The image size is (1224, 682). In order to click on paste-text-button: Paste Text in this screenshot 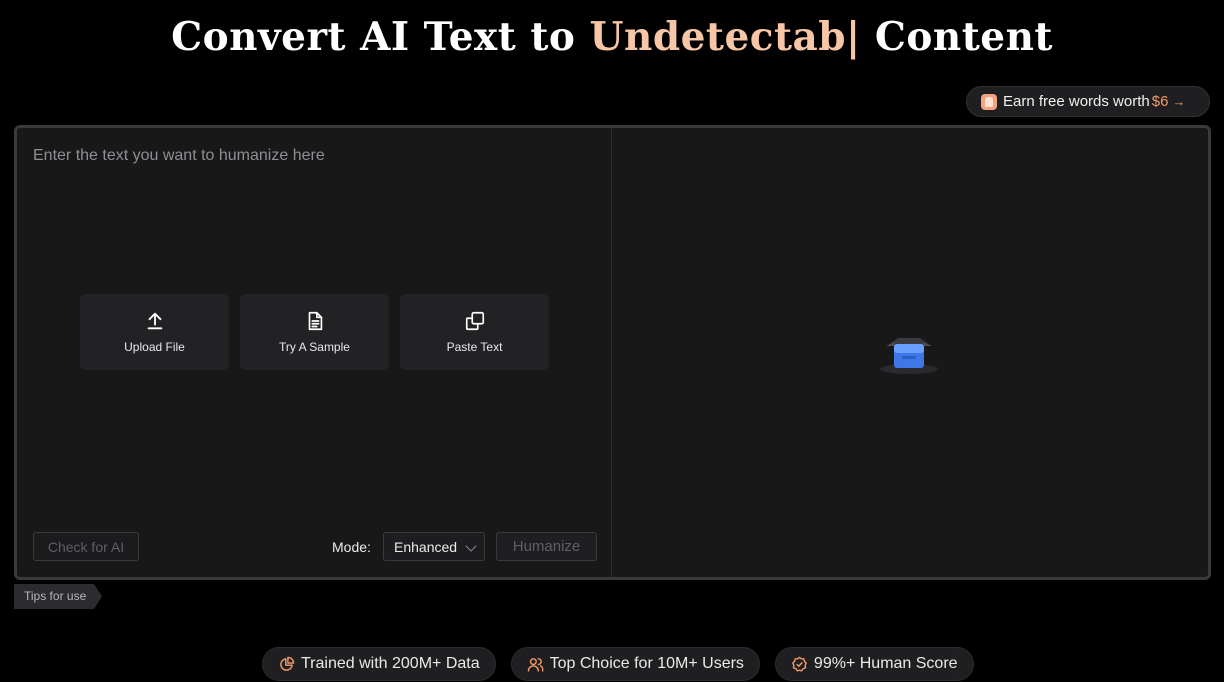, I will do `click(474, 332)`.